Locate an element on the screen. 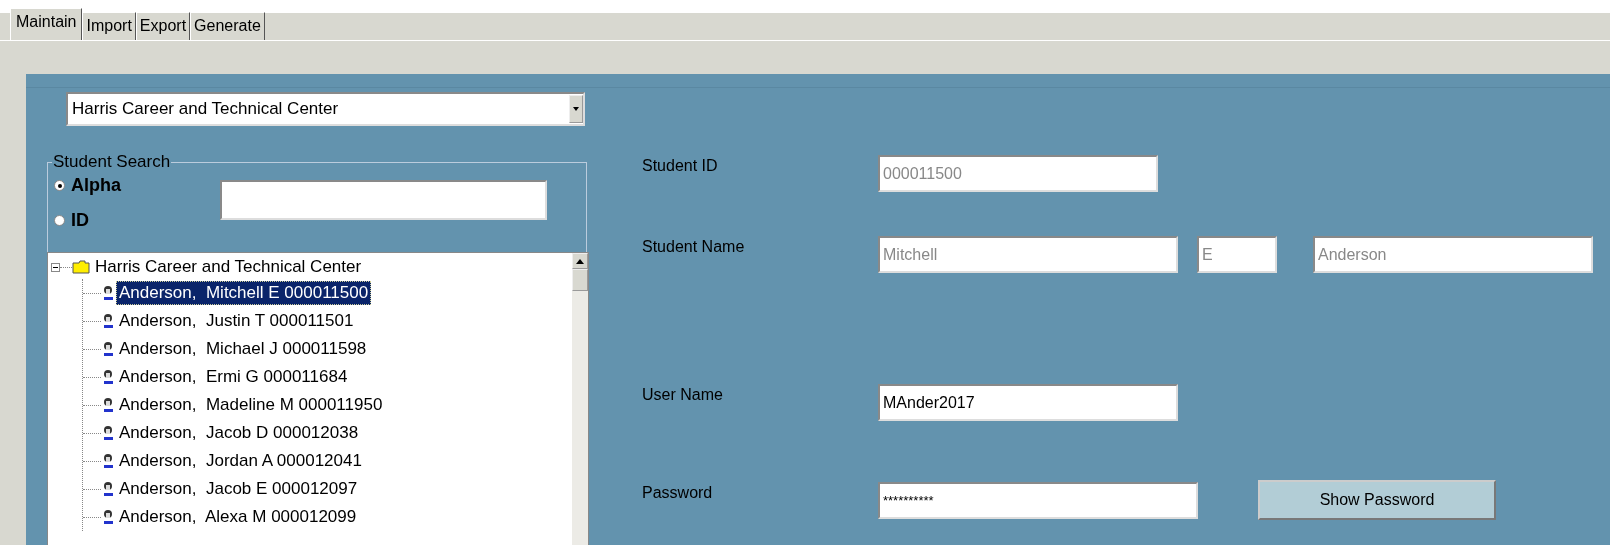 The width and height of the screenshot is (1610, 545). tab: Import is located at coordinates (109, 26).